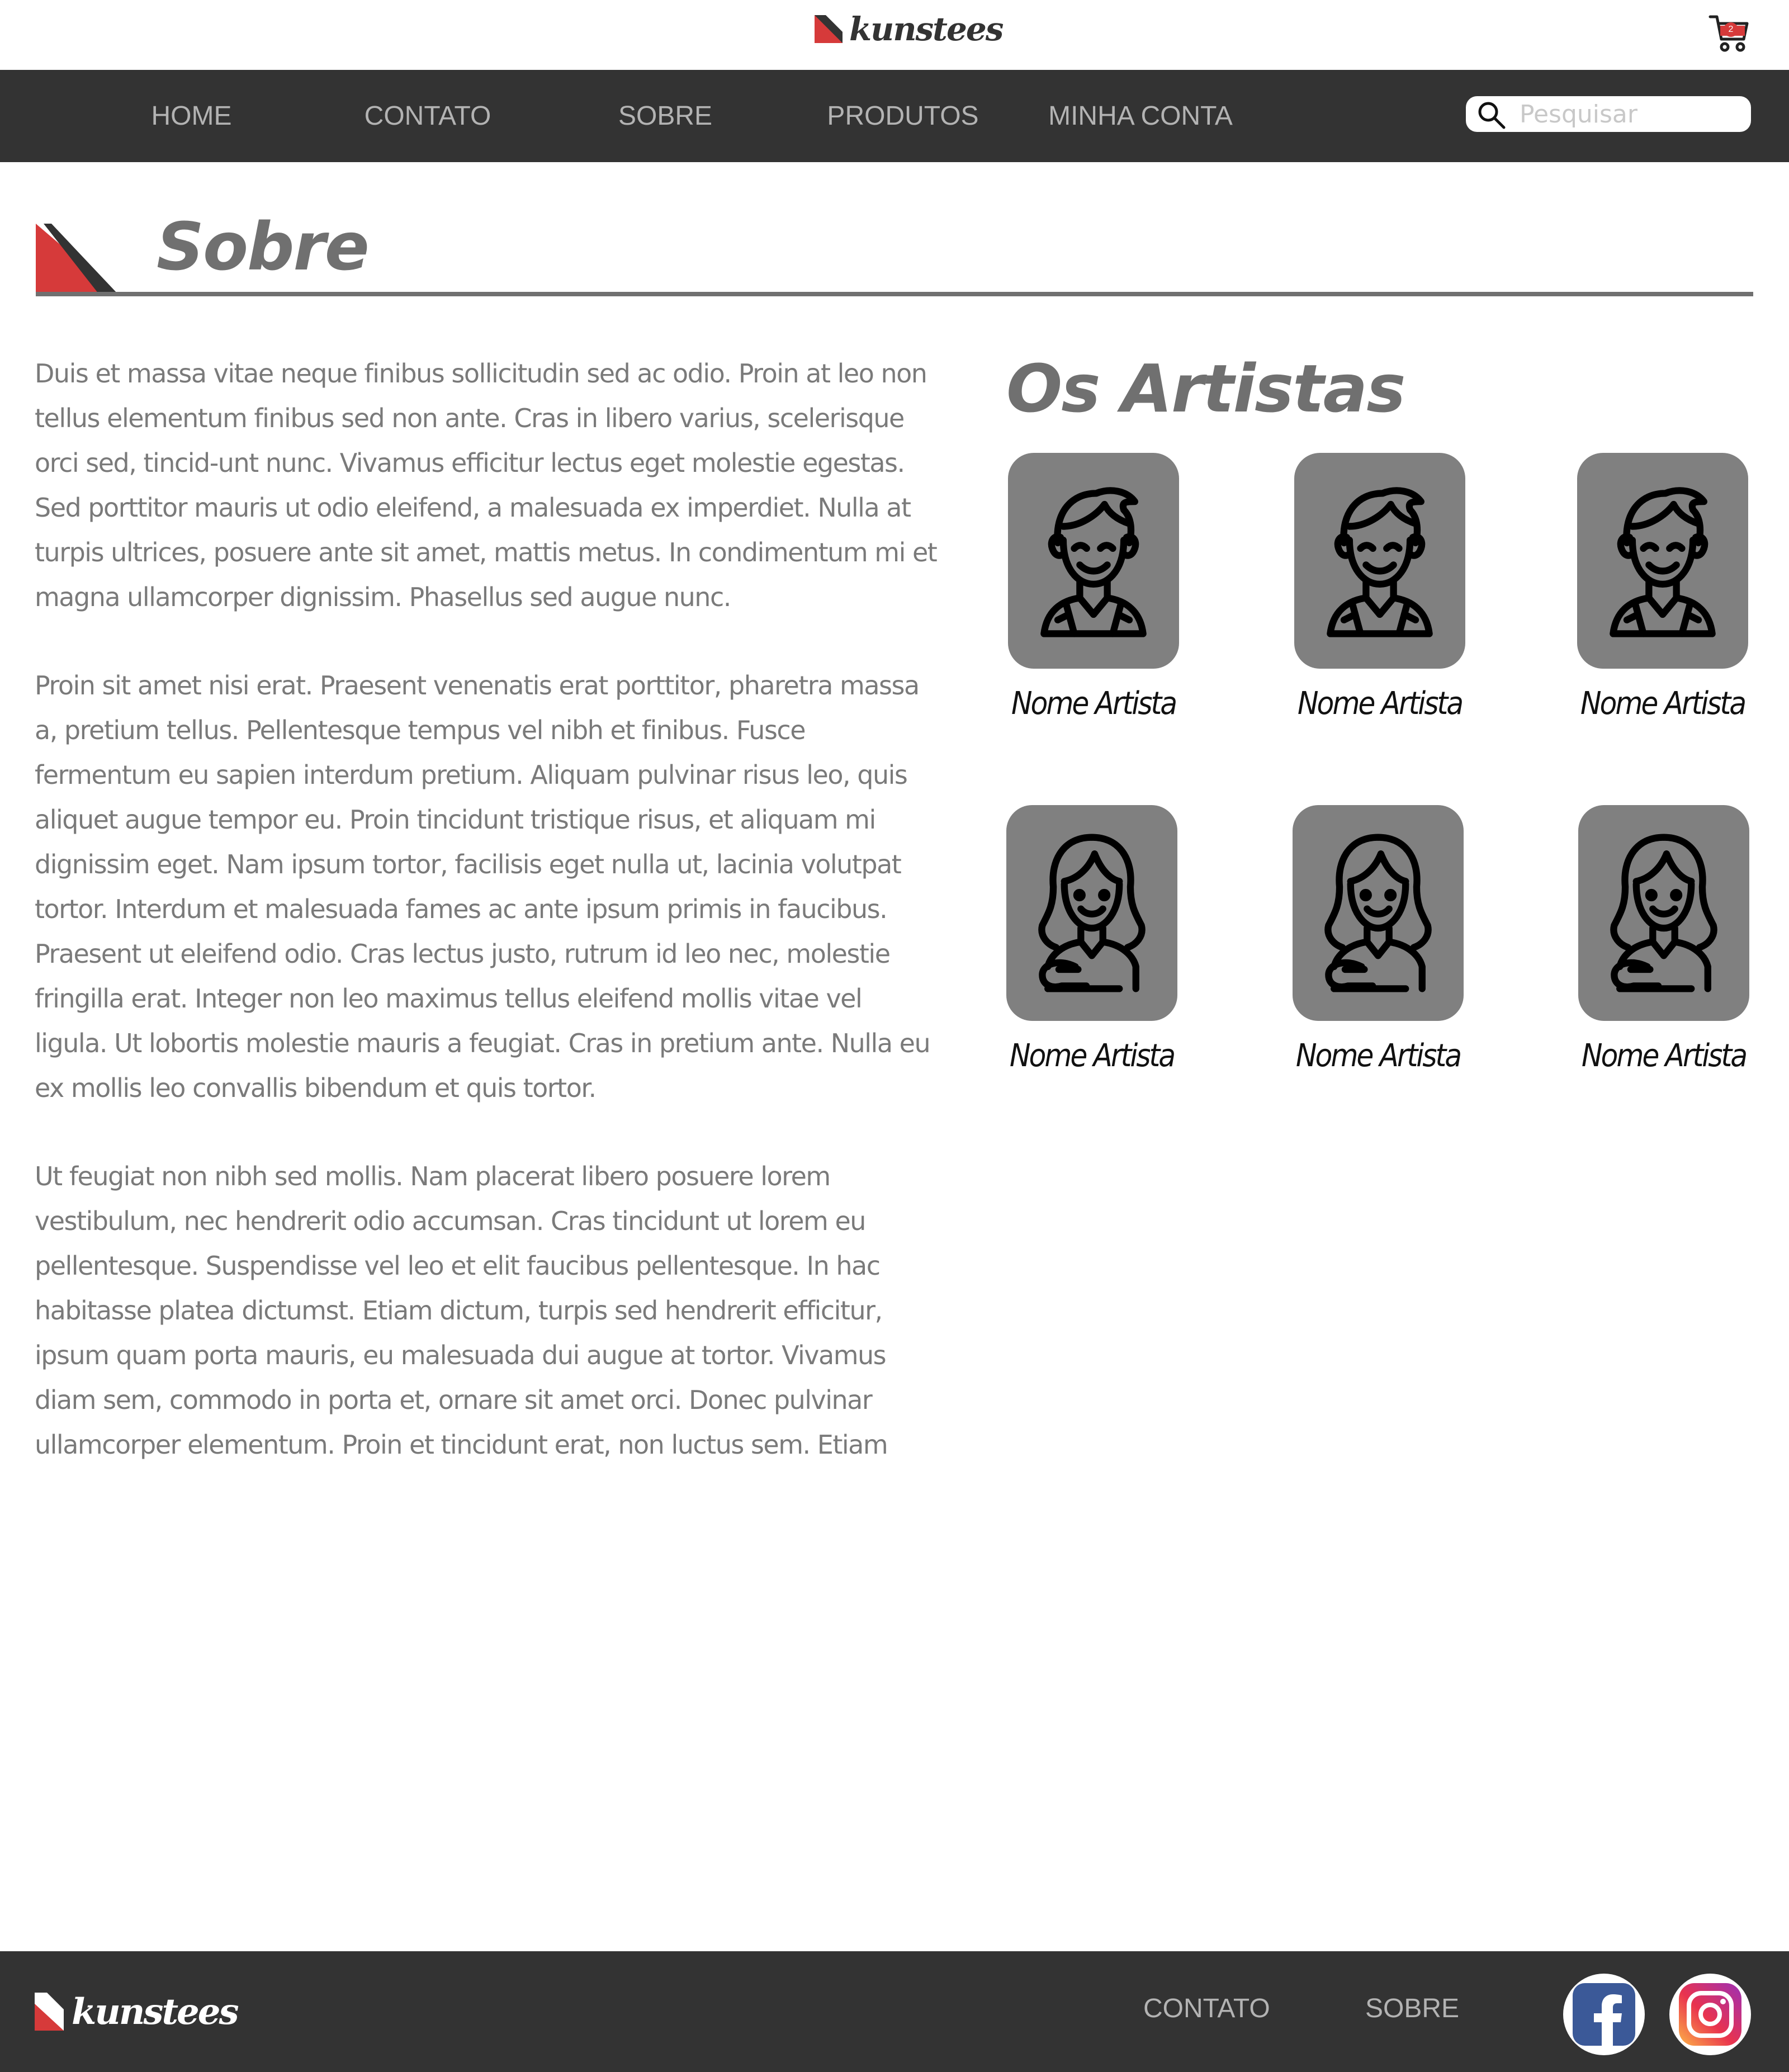 This screenshot has height=2072, width=1789. What do you see at coordinates (1140, 116) in the screenshot?
I see `nav-item-minha-conta: MINHA CONTA` at bounding box center [1140, 116].